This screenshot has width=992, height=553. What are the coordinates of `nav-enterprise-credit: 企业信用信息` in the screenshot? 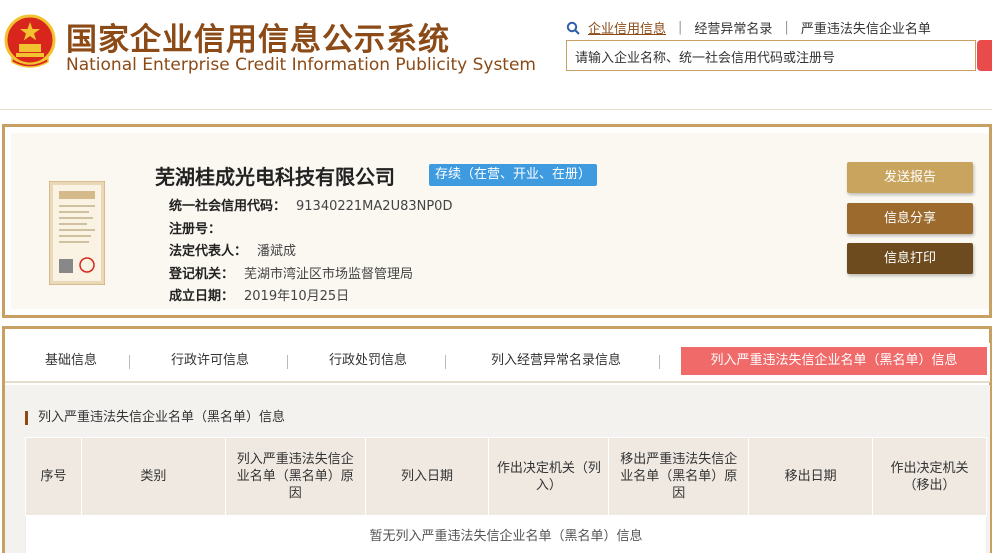 It's located at (627, 27).